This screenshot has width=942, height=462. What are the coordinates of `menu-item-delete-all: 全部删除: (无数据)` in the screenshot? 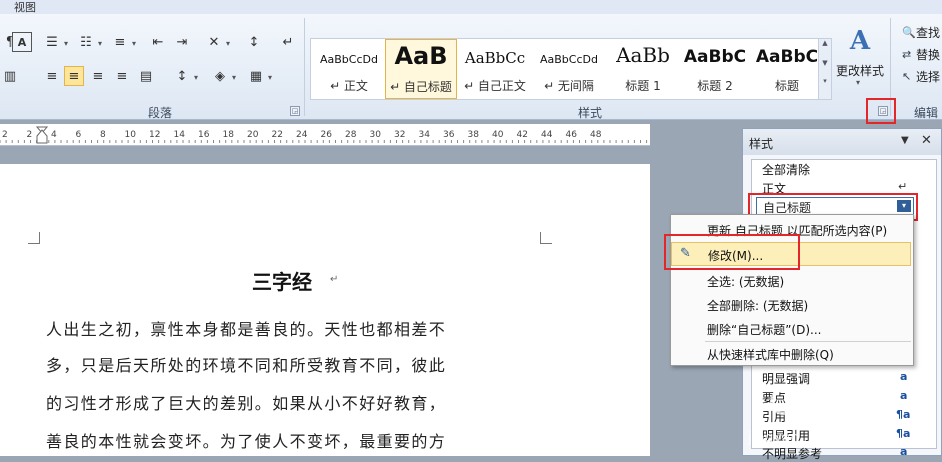 It's located at (757, 305).